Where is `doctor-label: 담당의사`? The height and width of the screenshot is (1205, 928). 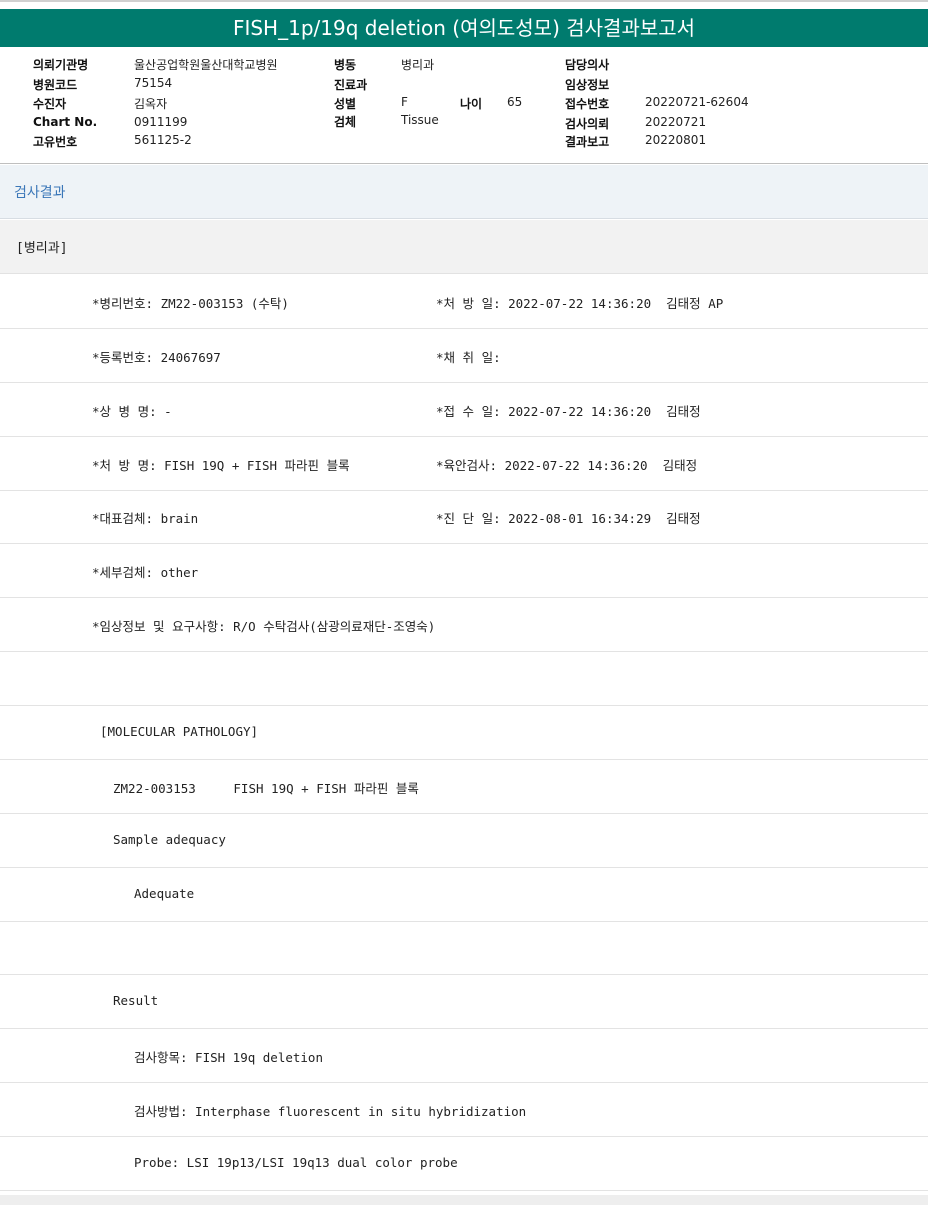
doctor-label: 담당의사 is located at coordinates (587, 65).